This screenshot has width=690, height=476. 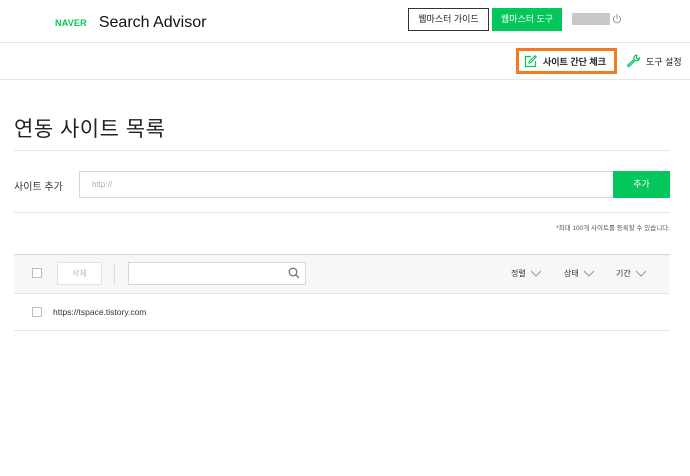 What do you see at coordinates (574, 61) in the screenshot?
I see `quick-check-label: 사이트 간단 체크` at bounding box center [574, 61].